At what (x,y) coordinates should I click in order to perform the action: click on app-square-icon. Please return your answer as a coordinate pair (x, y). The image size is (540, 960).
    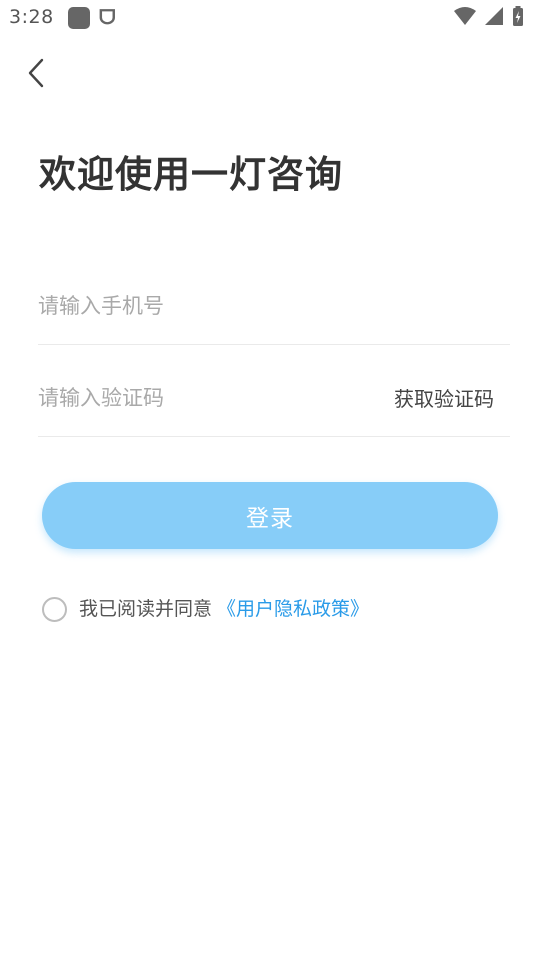
    Looking at the image, I should click on (79, 18).